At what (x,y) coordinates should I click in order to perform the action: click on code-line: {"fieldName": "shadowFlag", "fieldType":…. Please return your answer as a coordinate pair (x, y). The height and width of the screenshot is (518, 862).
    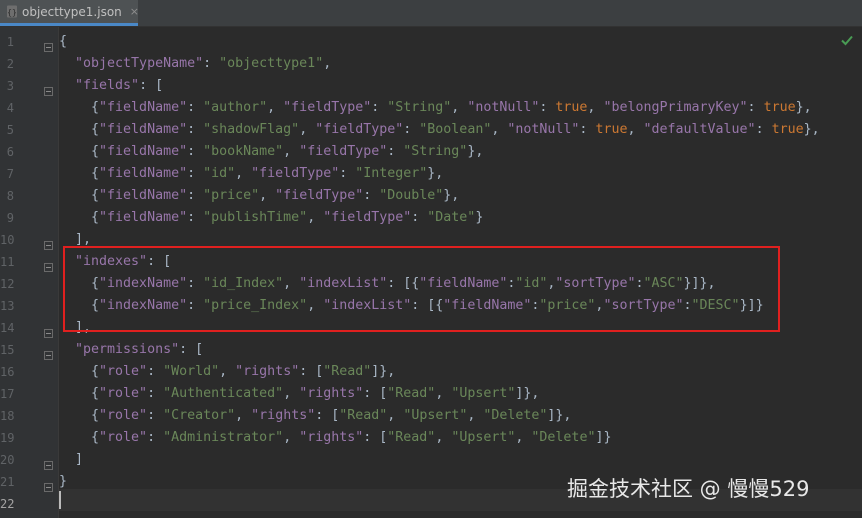
    Looking at the image, I should click on (439, 130).